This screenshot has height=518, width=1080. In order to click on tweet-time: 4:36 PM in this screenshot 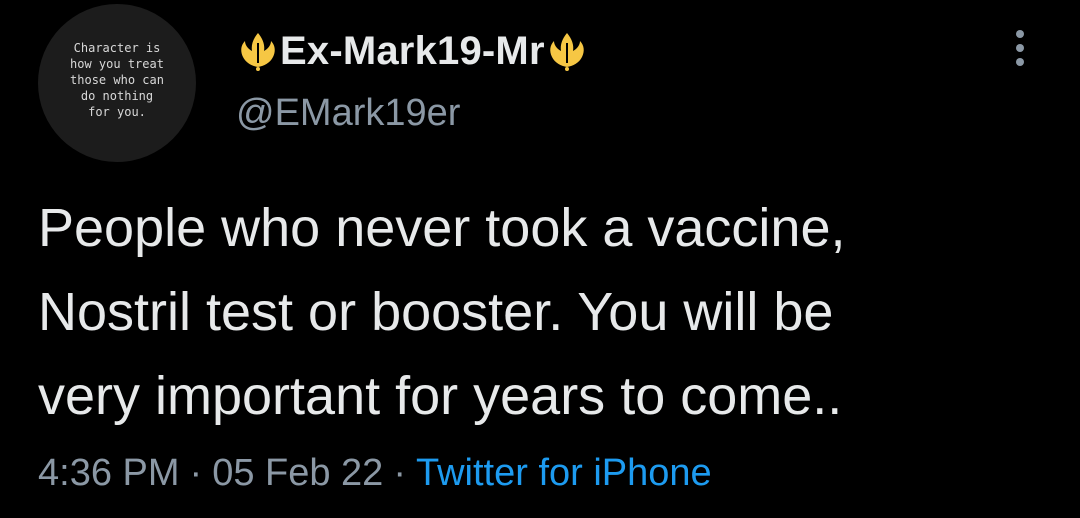, I will do `click(109, 473)`.